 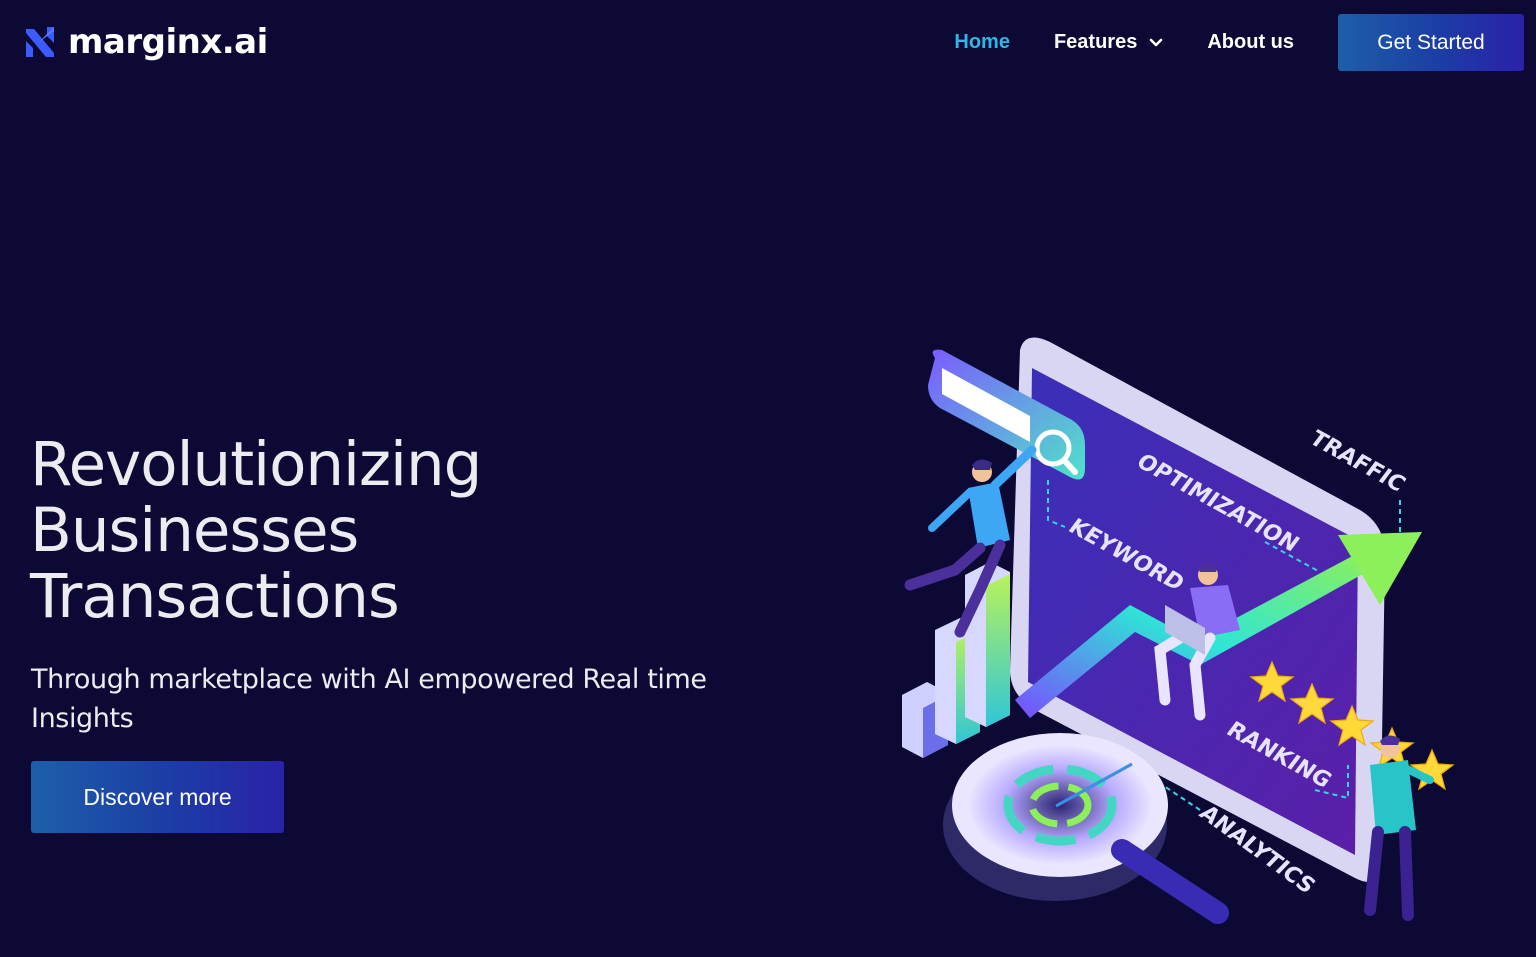 What do you see at coordinates (1156, 42) in the screenshot?
I see `chevron-down-icon` at bounding box center [1156, 42].